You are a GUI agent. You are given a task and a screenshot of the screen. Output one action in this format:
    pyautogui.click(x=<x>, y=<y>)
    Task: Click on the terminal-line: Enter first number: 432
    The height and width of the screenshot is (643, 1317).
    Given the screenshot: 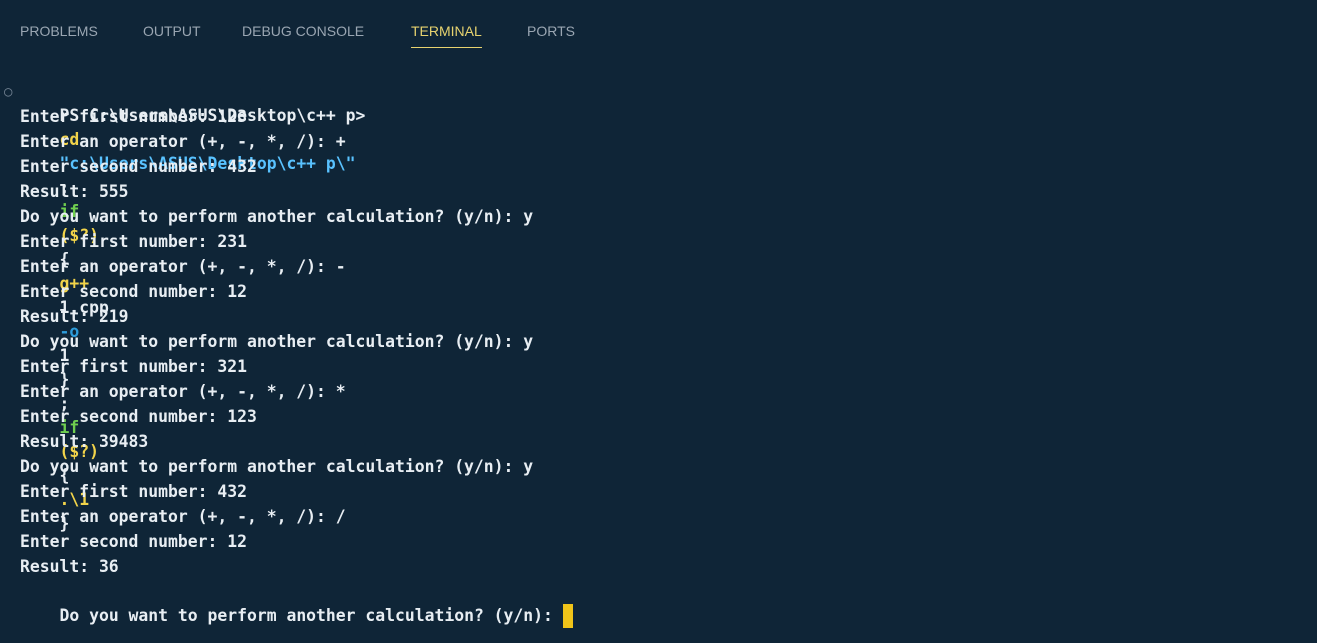 What is the action you would take?
    pyautogui.click(x=133, y=491)
    